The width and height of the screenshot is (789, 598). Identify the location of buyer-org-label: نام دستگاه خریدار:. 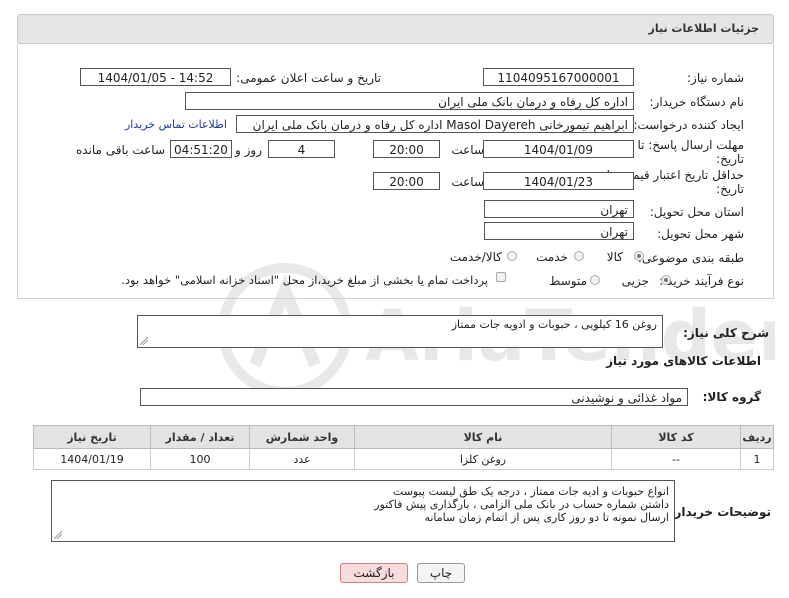
(697, 102).